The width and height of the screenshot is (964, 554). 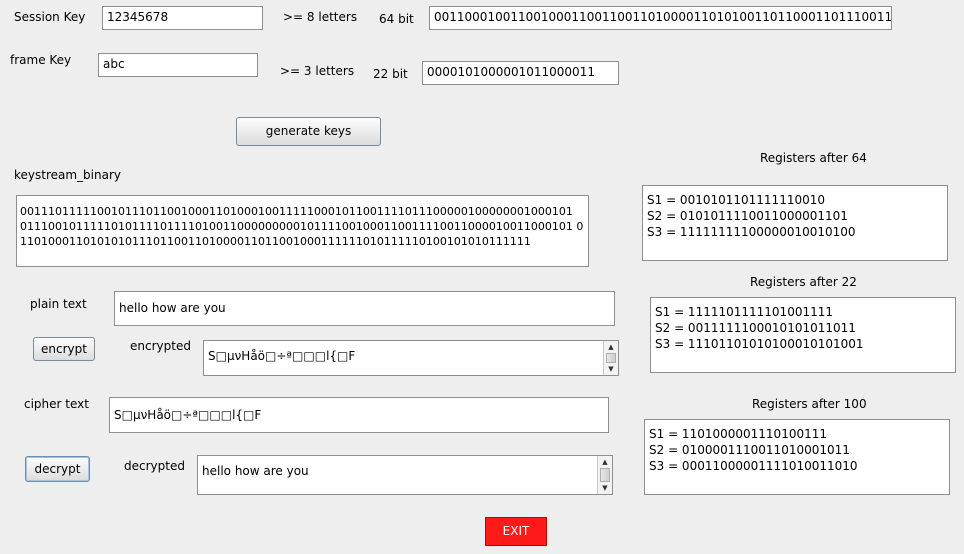 I want to click on register-s1: S1 = 1111101111101001111, so click(x=744, y=312).